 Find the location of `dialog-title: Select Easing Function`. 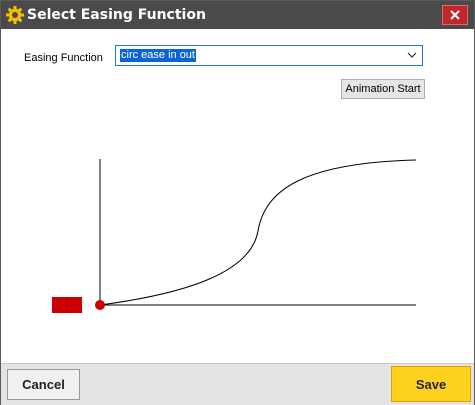

dialog-title: Select Easing Function is located at coordinates (116, 15).